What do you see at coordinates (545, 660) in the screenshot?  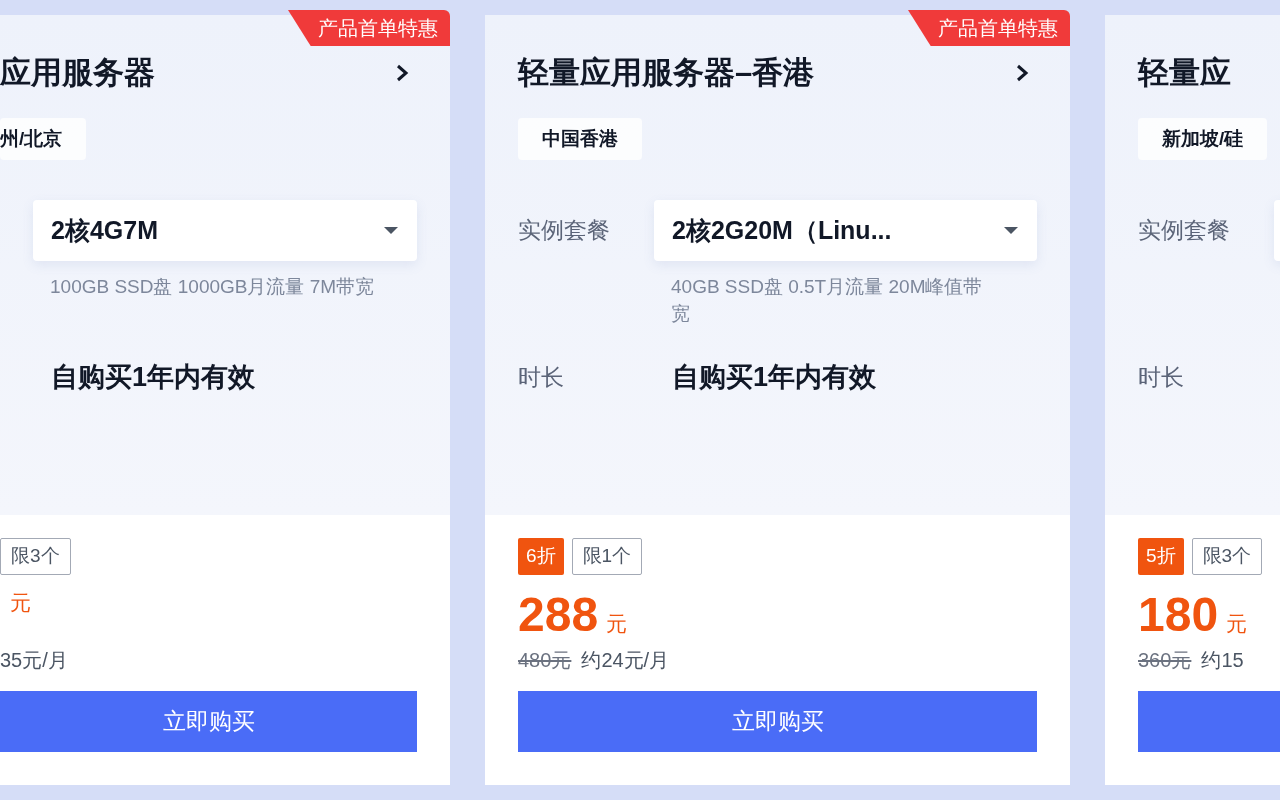 I see `original-price: 480元` at bounding box center [545, 660].